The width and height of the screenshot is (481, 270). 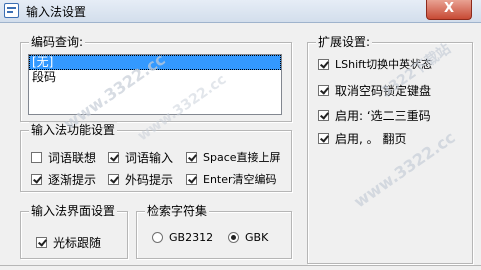 I want to click on radio-label: GBK, so click(x=257, y=237).